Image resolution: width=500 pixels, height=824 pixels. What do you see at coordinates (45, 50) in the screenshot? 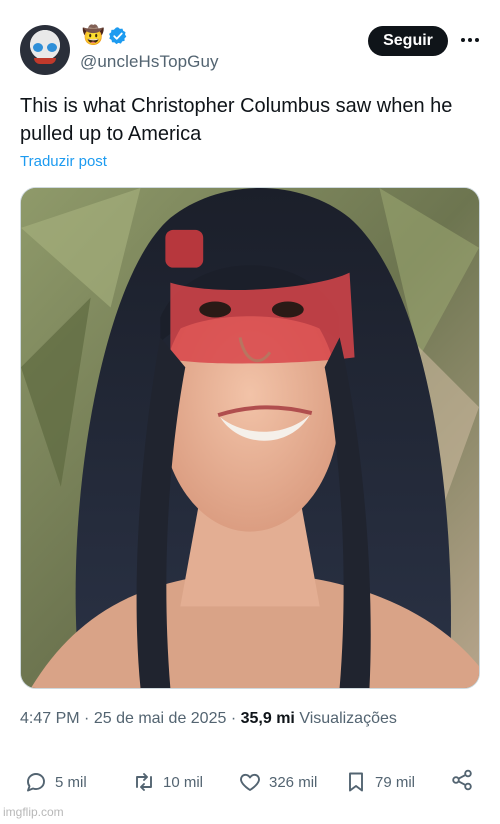
I see `avatar` at bounding box center [45, 50].